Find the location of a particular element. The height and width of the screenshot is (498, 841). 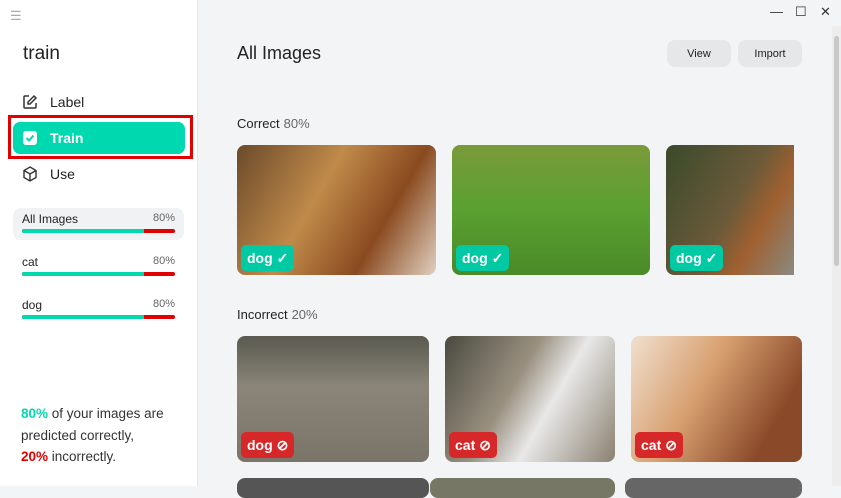

nav-use-text: Use is located at coordinates (62, 174).